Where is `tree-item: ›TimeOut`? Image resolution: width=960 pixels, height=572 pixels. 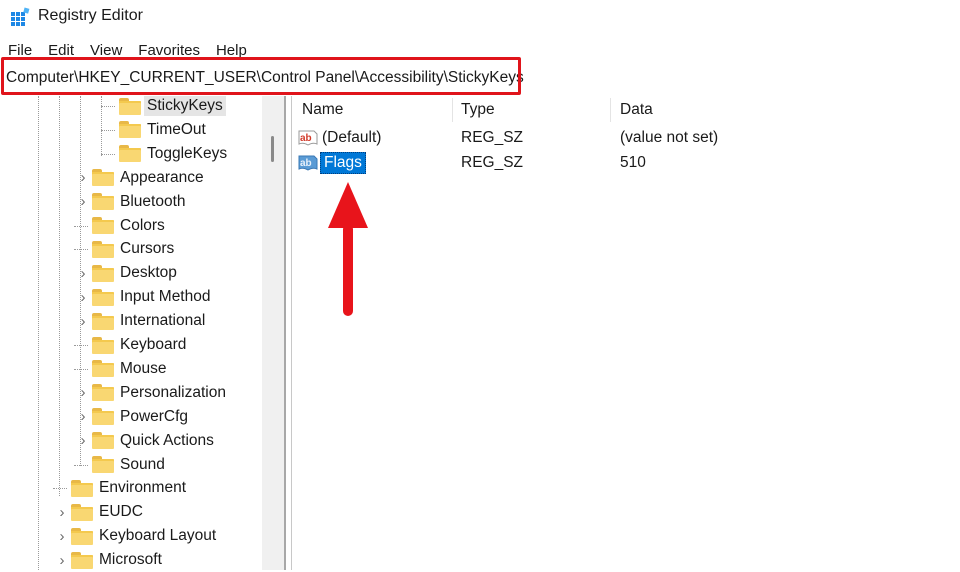 tree-item: ›TimeOut is located at coordinates (154, 130).